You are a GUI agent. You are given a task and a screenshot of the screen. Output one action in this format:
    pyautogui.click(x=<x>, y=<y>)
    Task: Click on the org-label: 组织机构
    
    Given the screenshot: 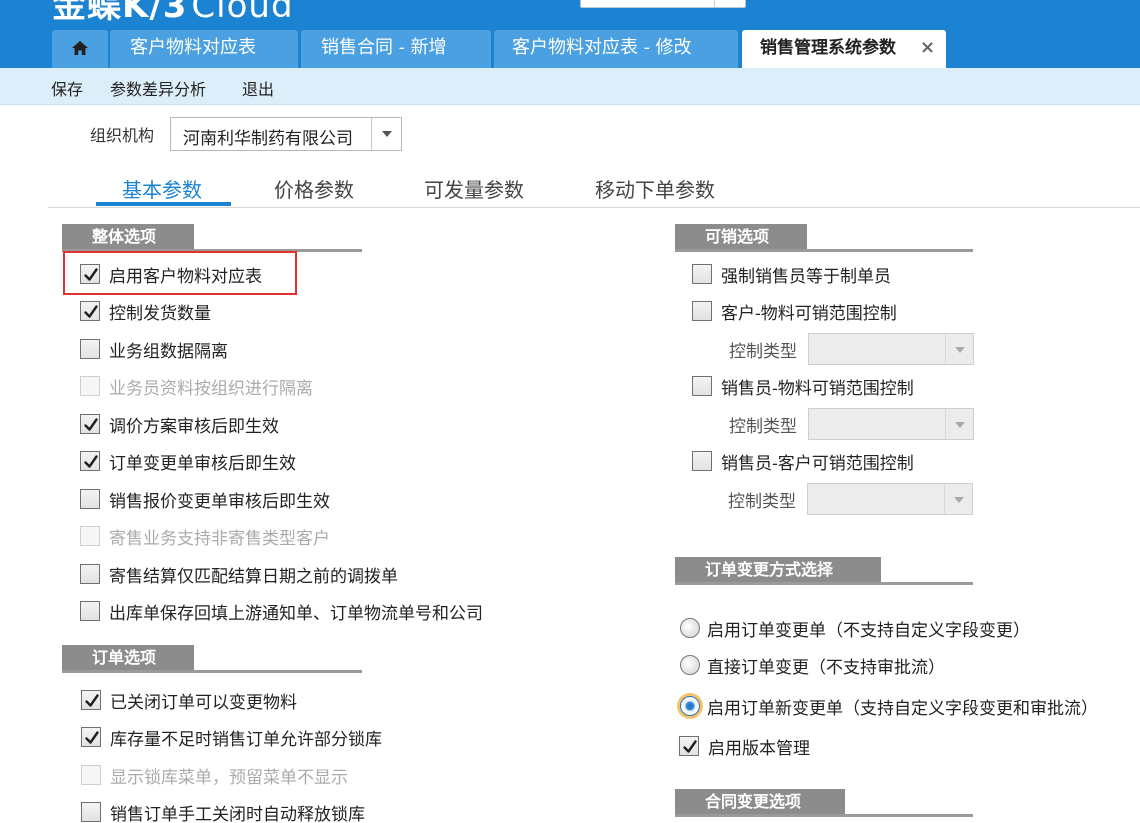 What is the action you would take?
    pyautogui.click(x=122, y=135)
    